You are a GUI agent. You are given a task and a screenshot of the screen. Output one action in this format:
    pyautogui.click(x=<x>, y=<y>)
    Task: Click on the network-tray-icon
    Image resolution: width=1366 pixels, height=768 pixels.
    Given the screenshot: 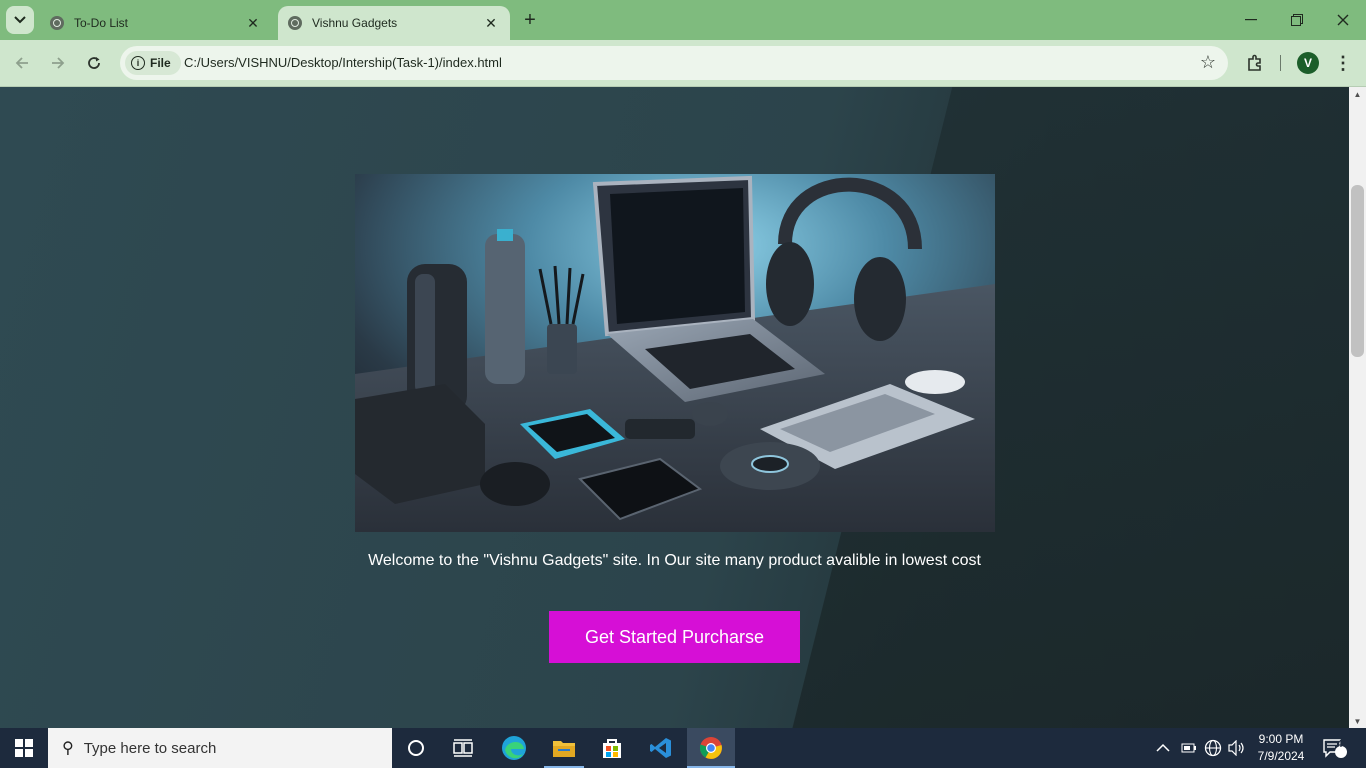 What is the action you would take?
    pyautogui.click(x=1213, y=748)
    